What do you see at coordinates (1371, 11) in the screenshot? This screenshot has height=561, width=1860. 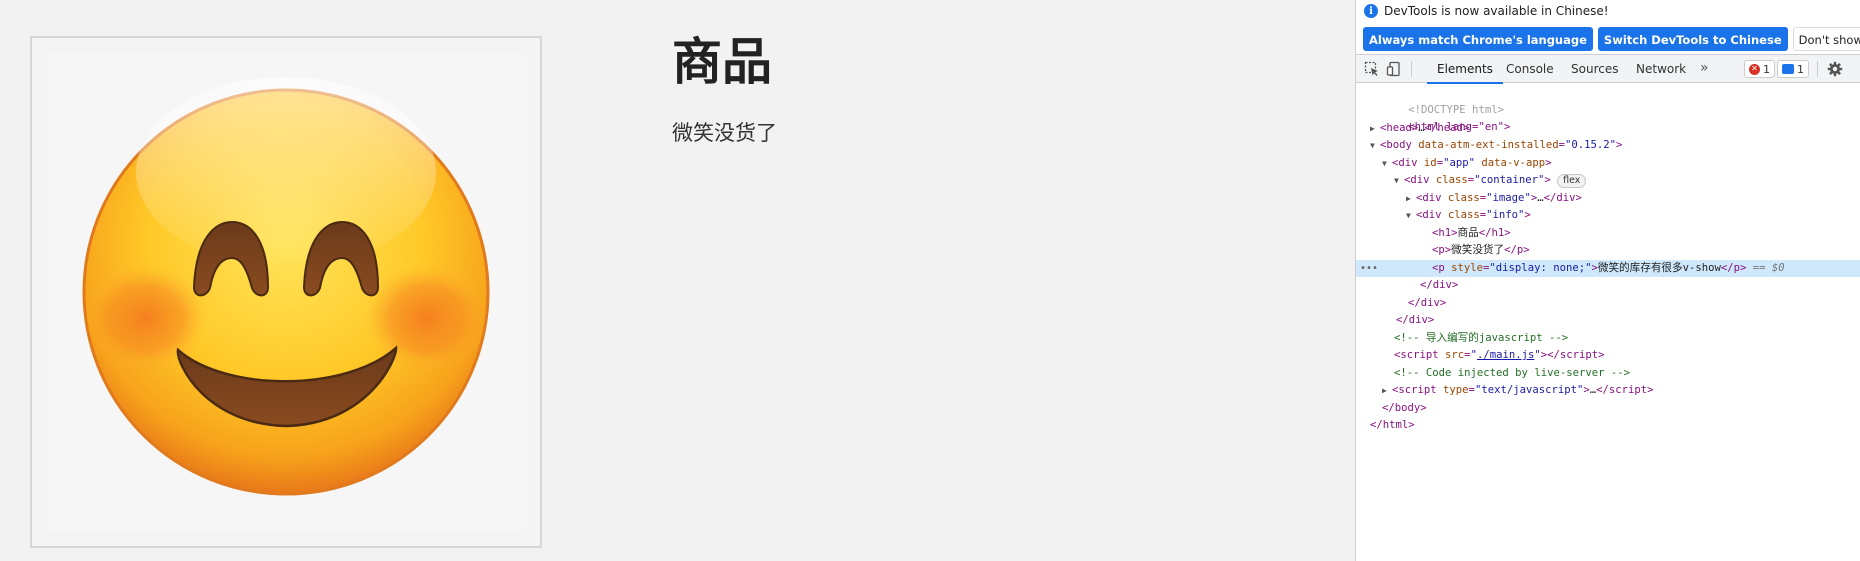 I see `info-icon: i` at bounding box center [1371, 11].